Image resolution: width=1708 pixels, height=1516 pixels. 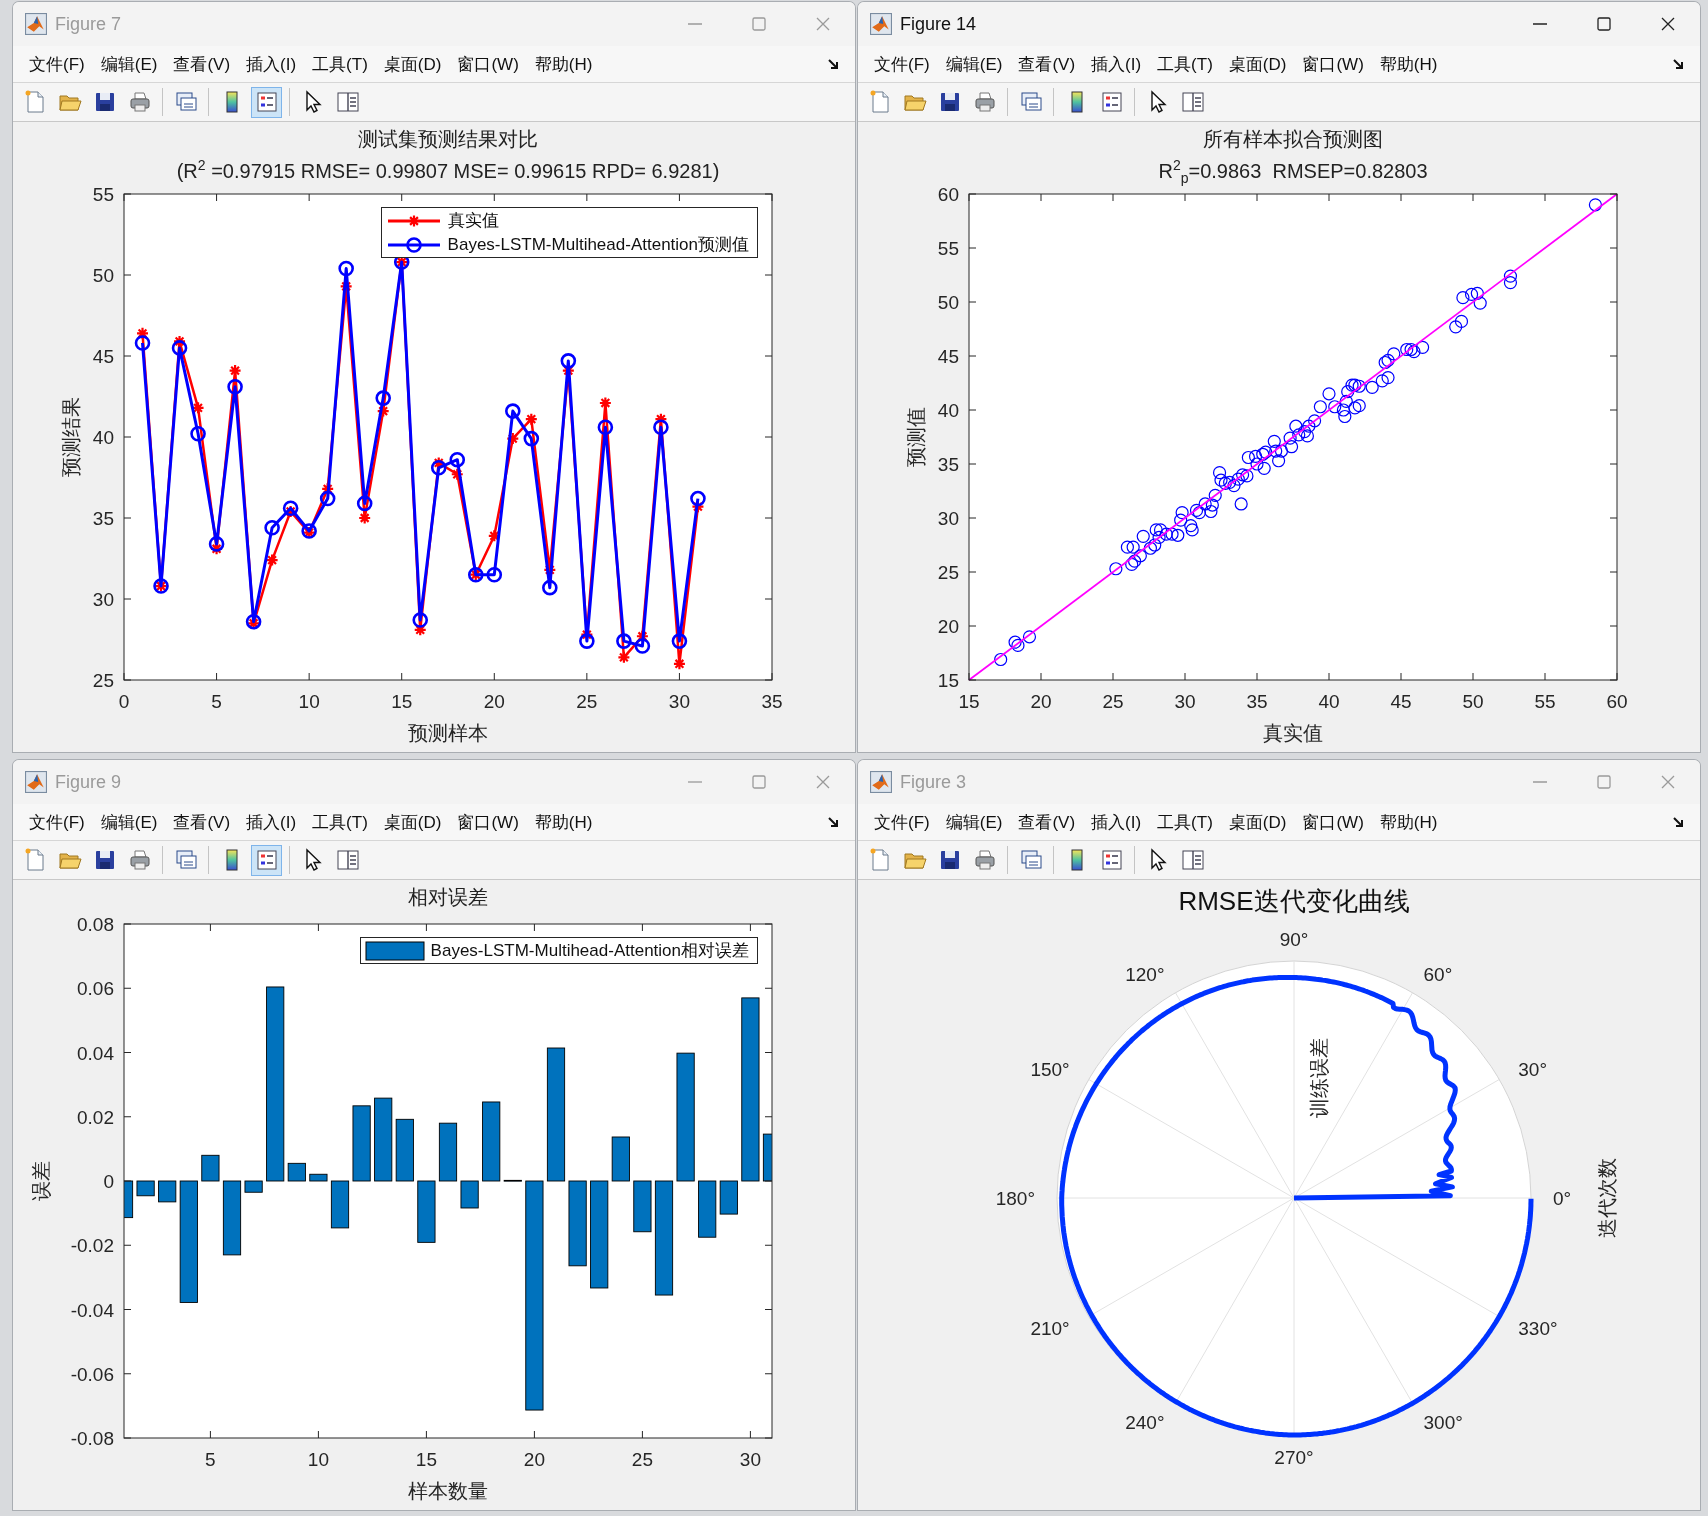 What do you see at coordinates (933, 782) in the screenshot?
I see `window-title: Figure 3` at bounding box center [933, 782].